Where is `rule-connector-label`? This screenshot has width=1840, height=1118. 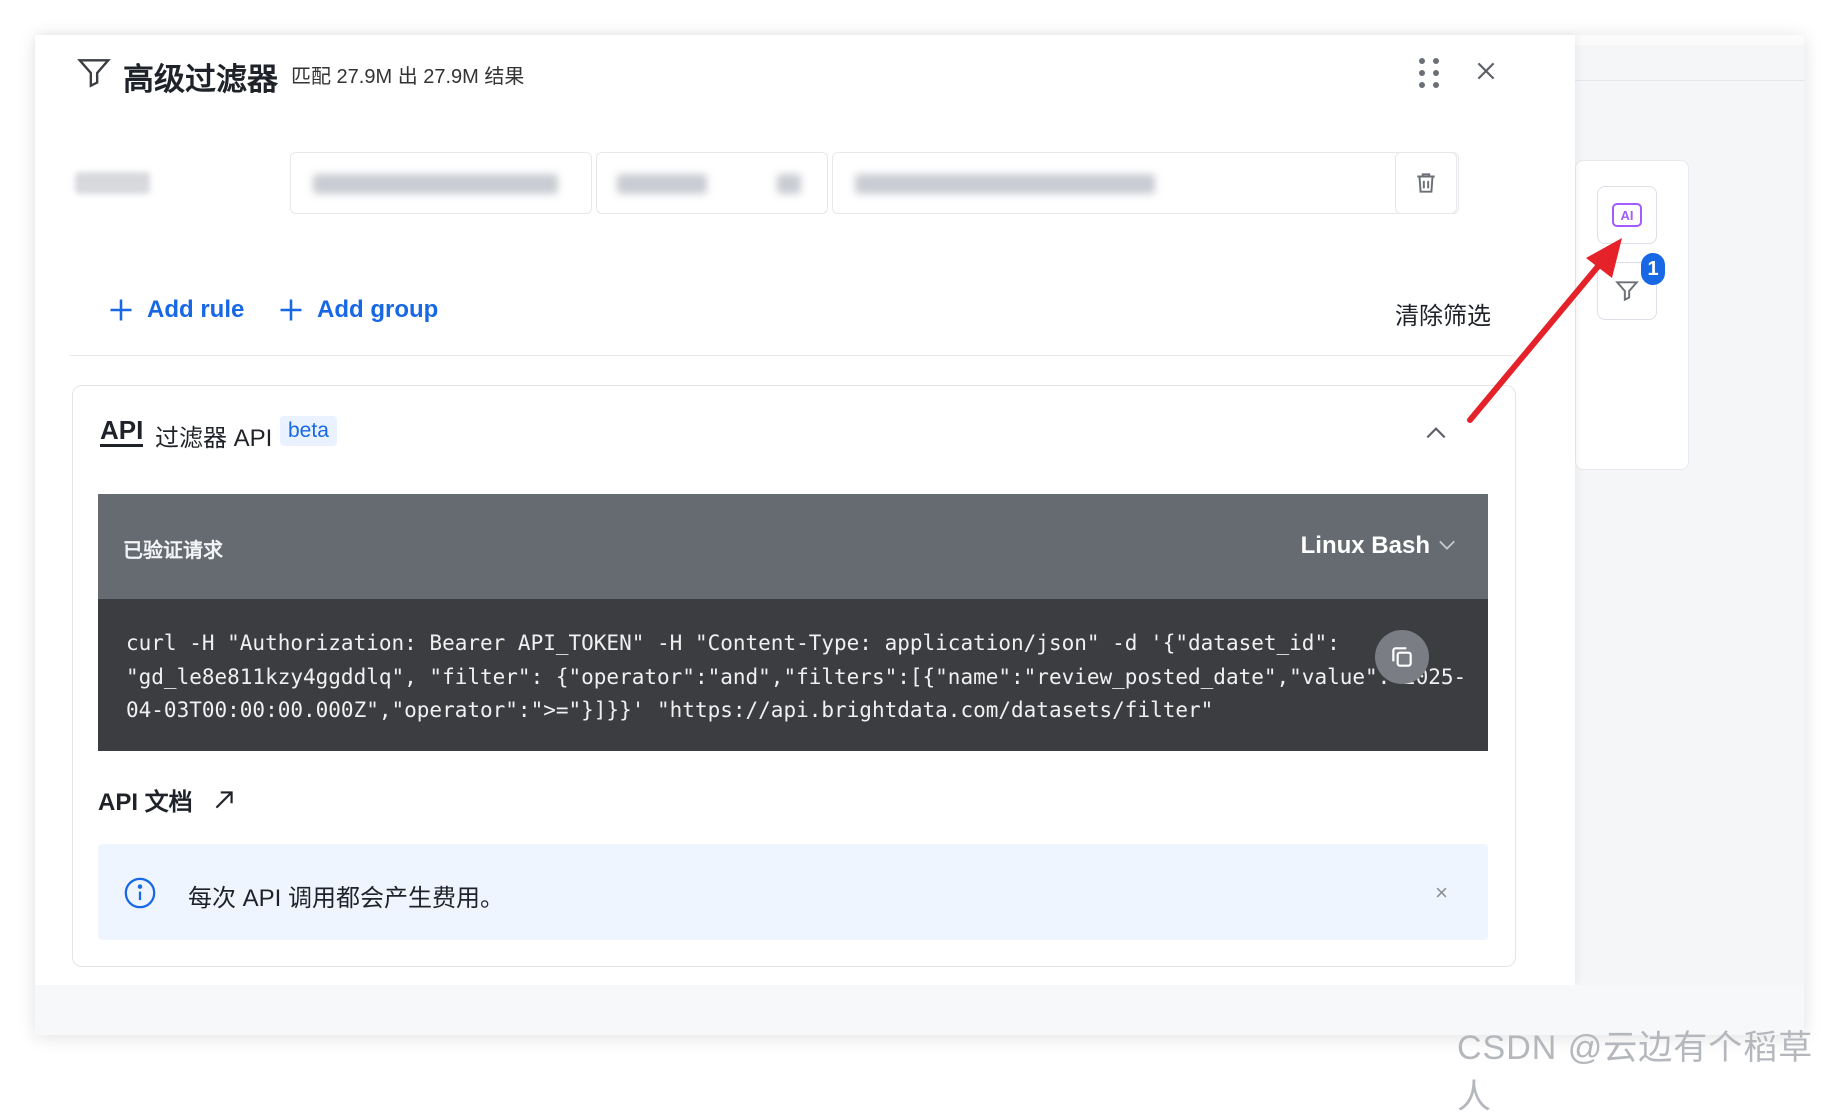 rule-connector-label is located at coordinates (112, 183).